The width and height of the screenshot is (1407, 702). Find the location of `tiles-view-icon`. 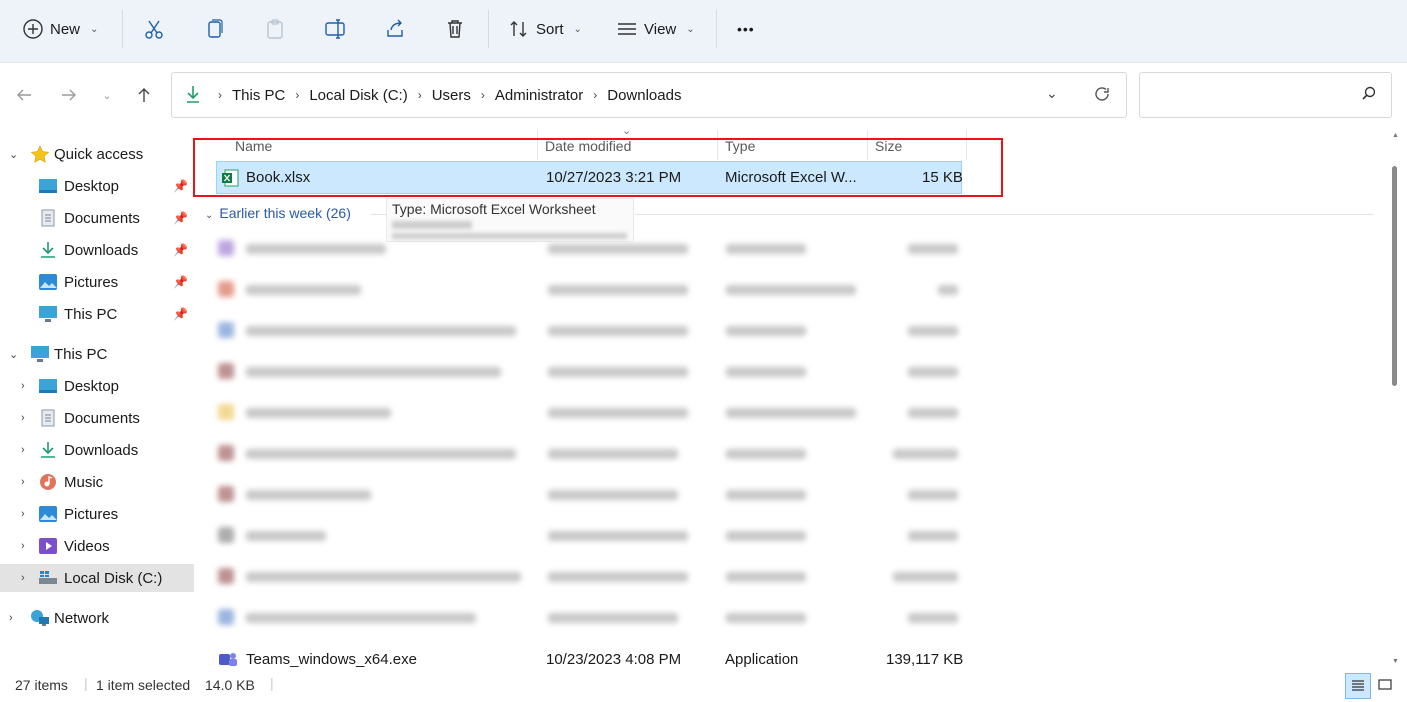

tiles-view-icon is located at coordinates (1385, 684).